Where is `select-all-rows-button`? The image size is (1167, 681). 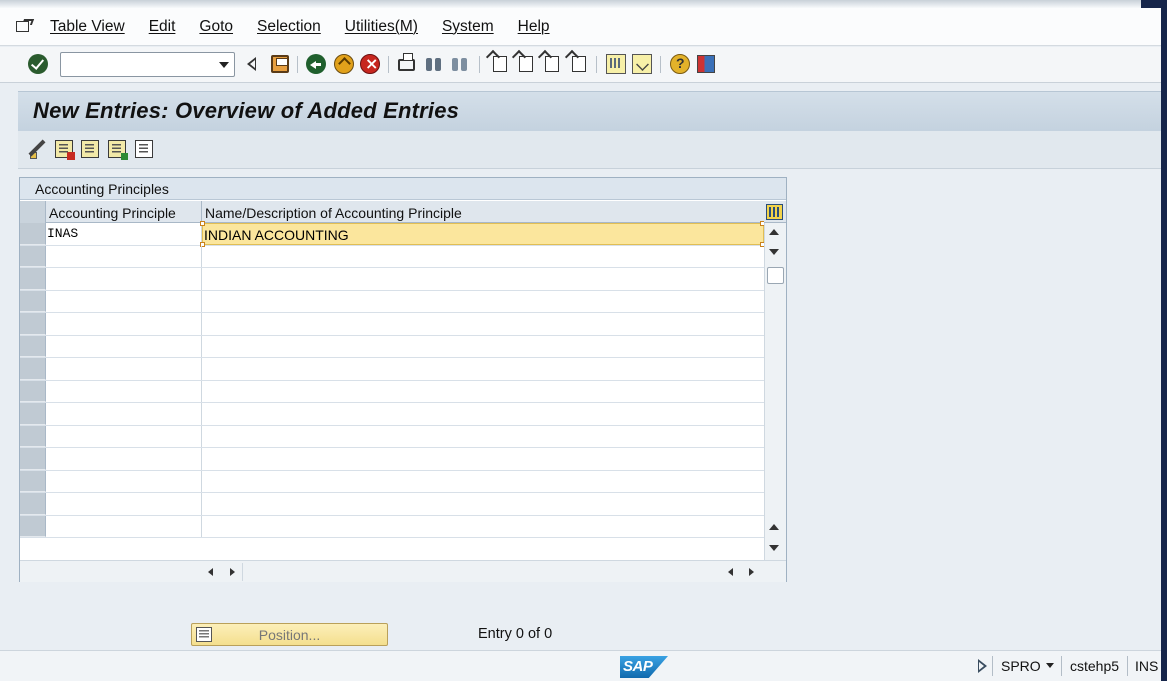
select-all-rows-button is located at coordinates (33, 212).